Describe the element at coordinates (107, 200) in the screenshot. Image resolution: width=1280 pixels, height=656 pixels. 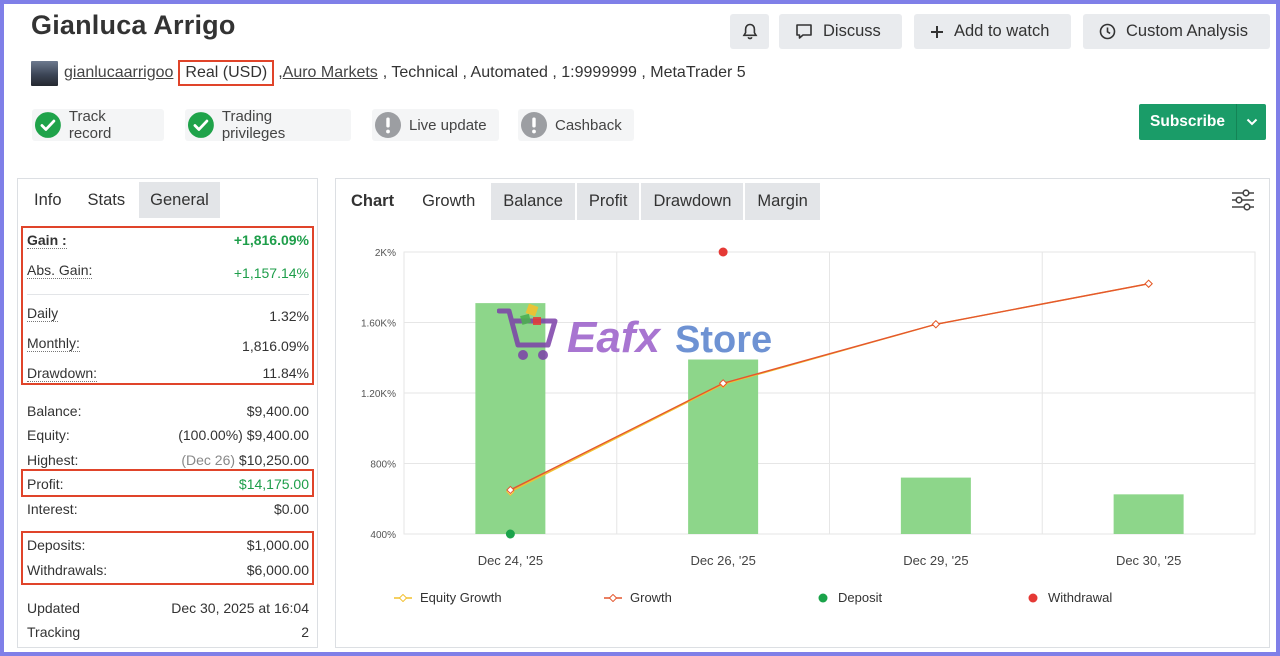
I see `tab-stats: Stats` at that location.